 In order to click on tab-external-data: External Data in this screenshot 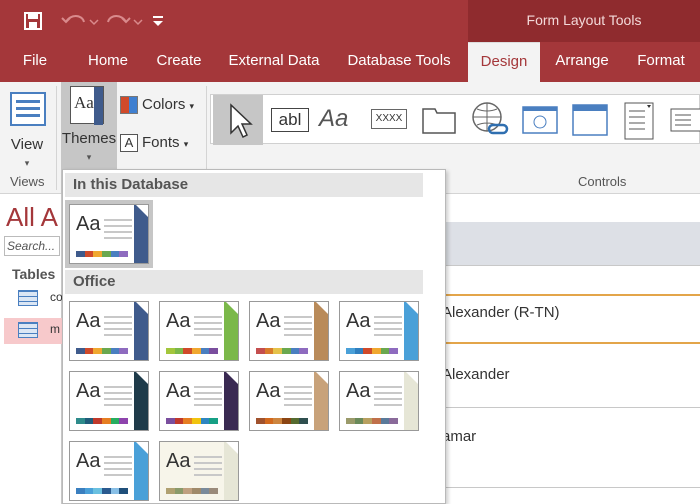, I will do `click(274, 62)`.